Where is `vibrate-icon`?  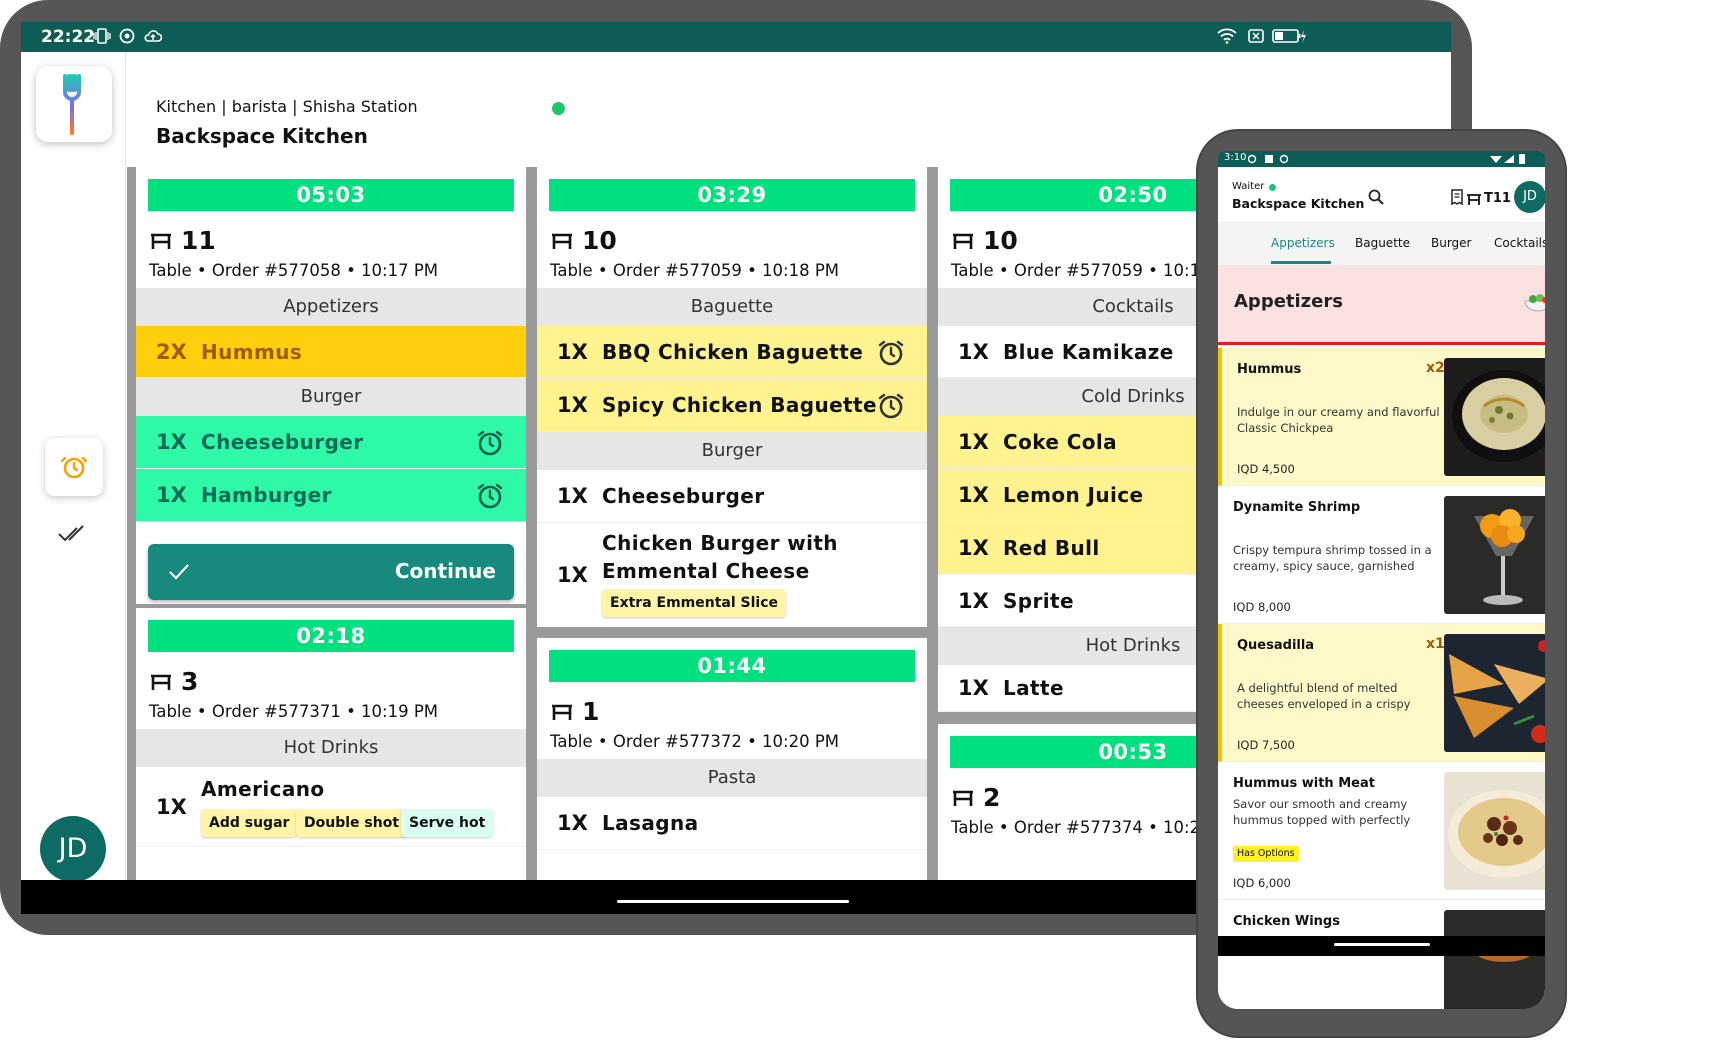
vibrate-icon is located at coordinates (102, 36).